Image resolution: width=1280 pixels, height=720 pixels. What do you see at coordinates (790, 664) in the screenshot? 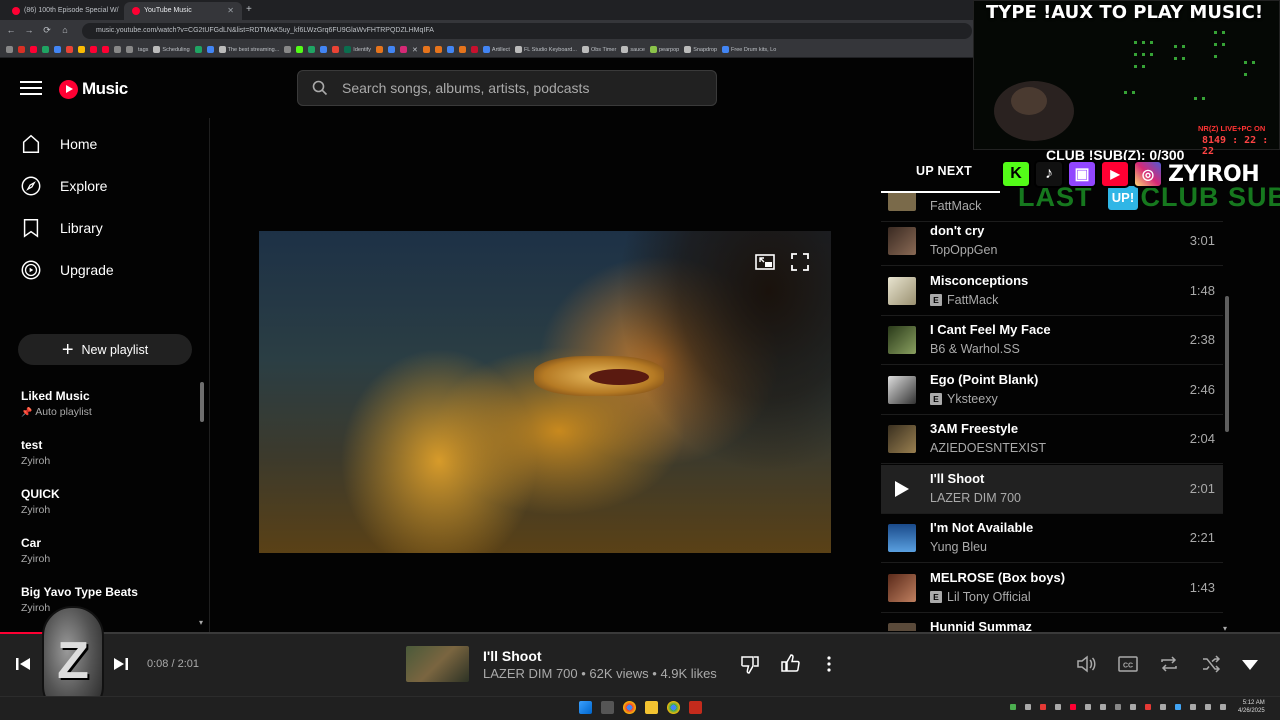
I see `like-icon` at bounding box center [790, 664].